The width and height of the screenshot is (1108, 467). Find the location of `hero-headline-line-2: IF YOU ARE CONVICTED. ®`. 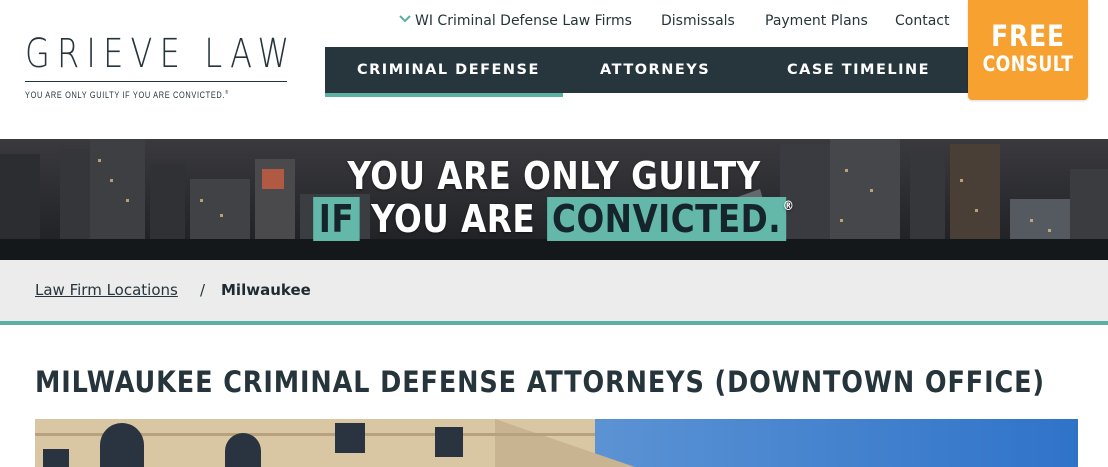

hero-headline-line-2: IF YOU ARE CONVICTED. ® is located at coordinates (554, 219).